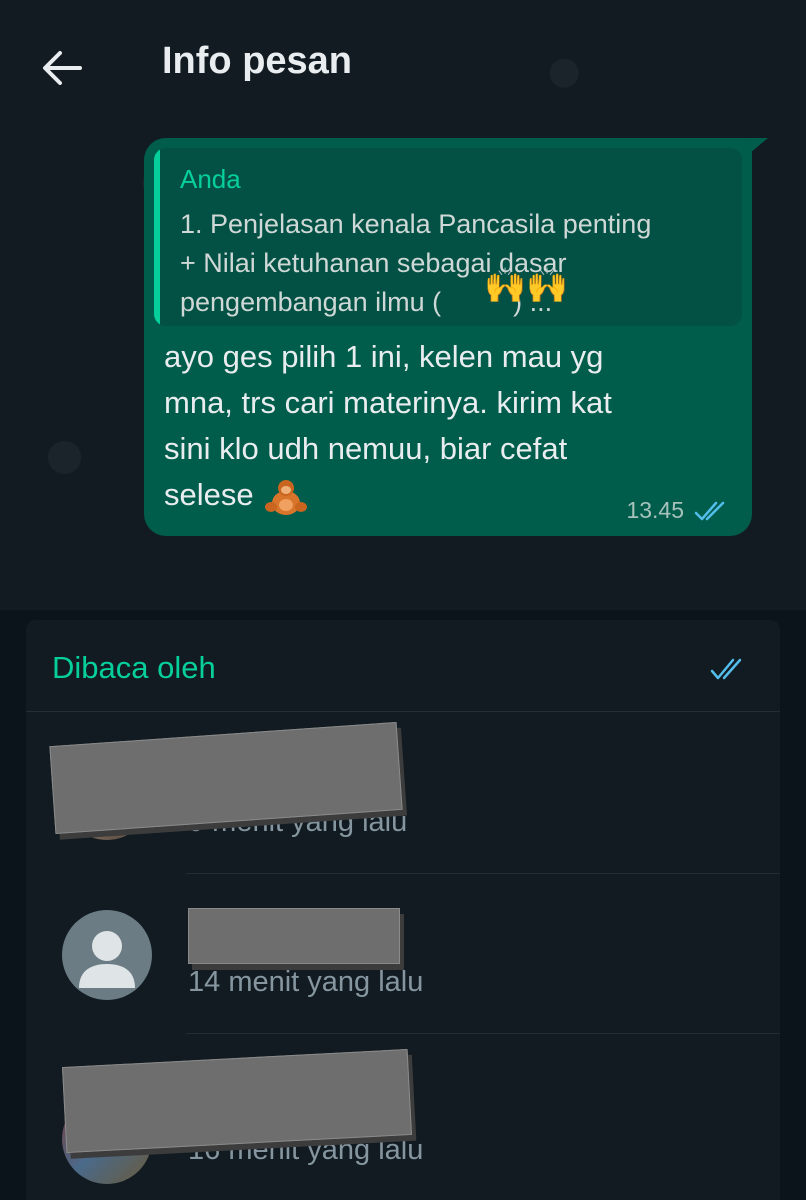  What do you see at coordinates (403, 794) in the screenshot?
I see `reader-row: 9 menit yang lalu` at bounding box center [403, 794].